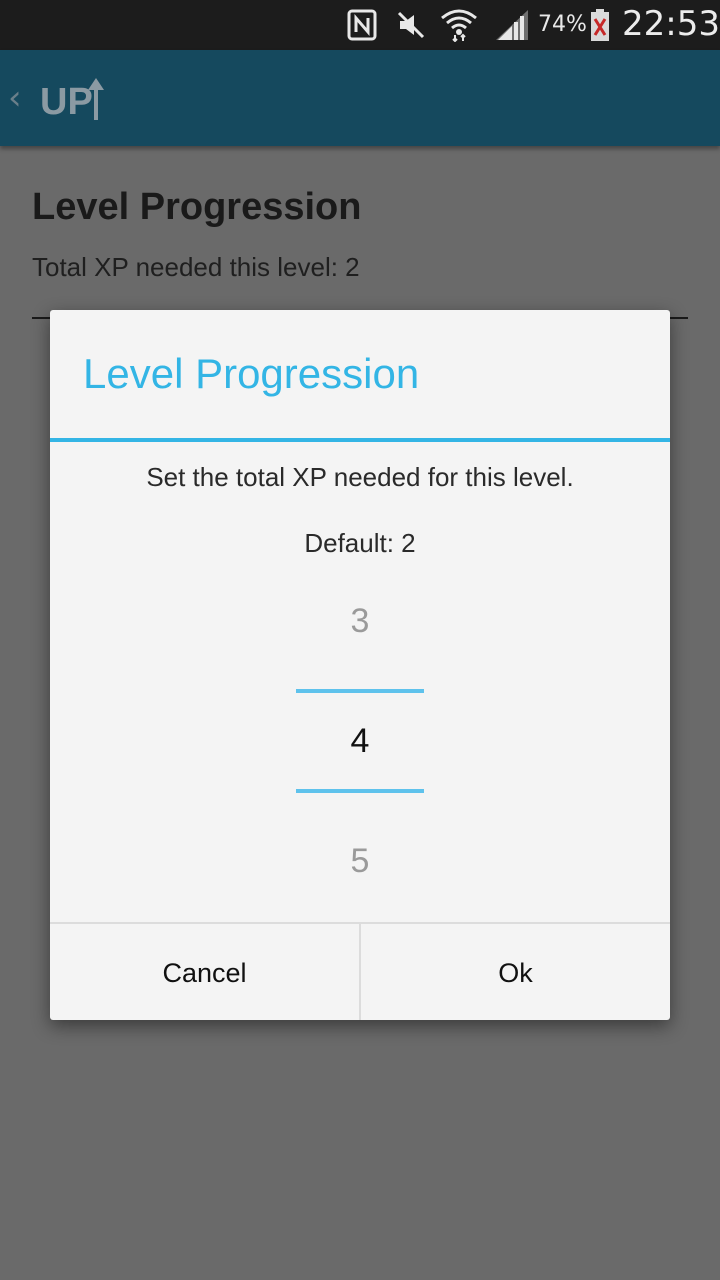 The width and height of the screenshot is (720, 1280). I want to click on action-bar: ‹ UP, so click(360, 98).